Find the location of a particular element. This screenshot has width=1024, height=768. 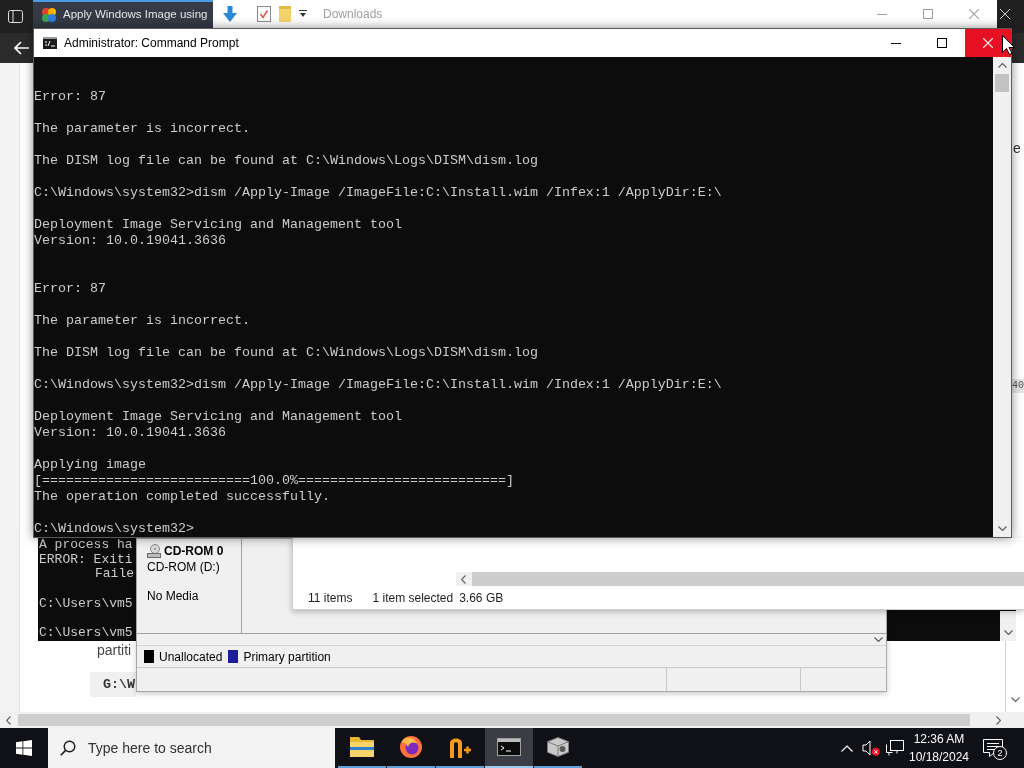

window-title: Administrator: Command Prompt is located at coordinates (151, 43).